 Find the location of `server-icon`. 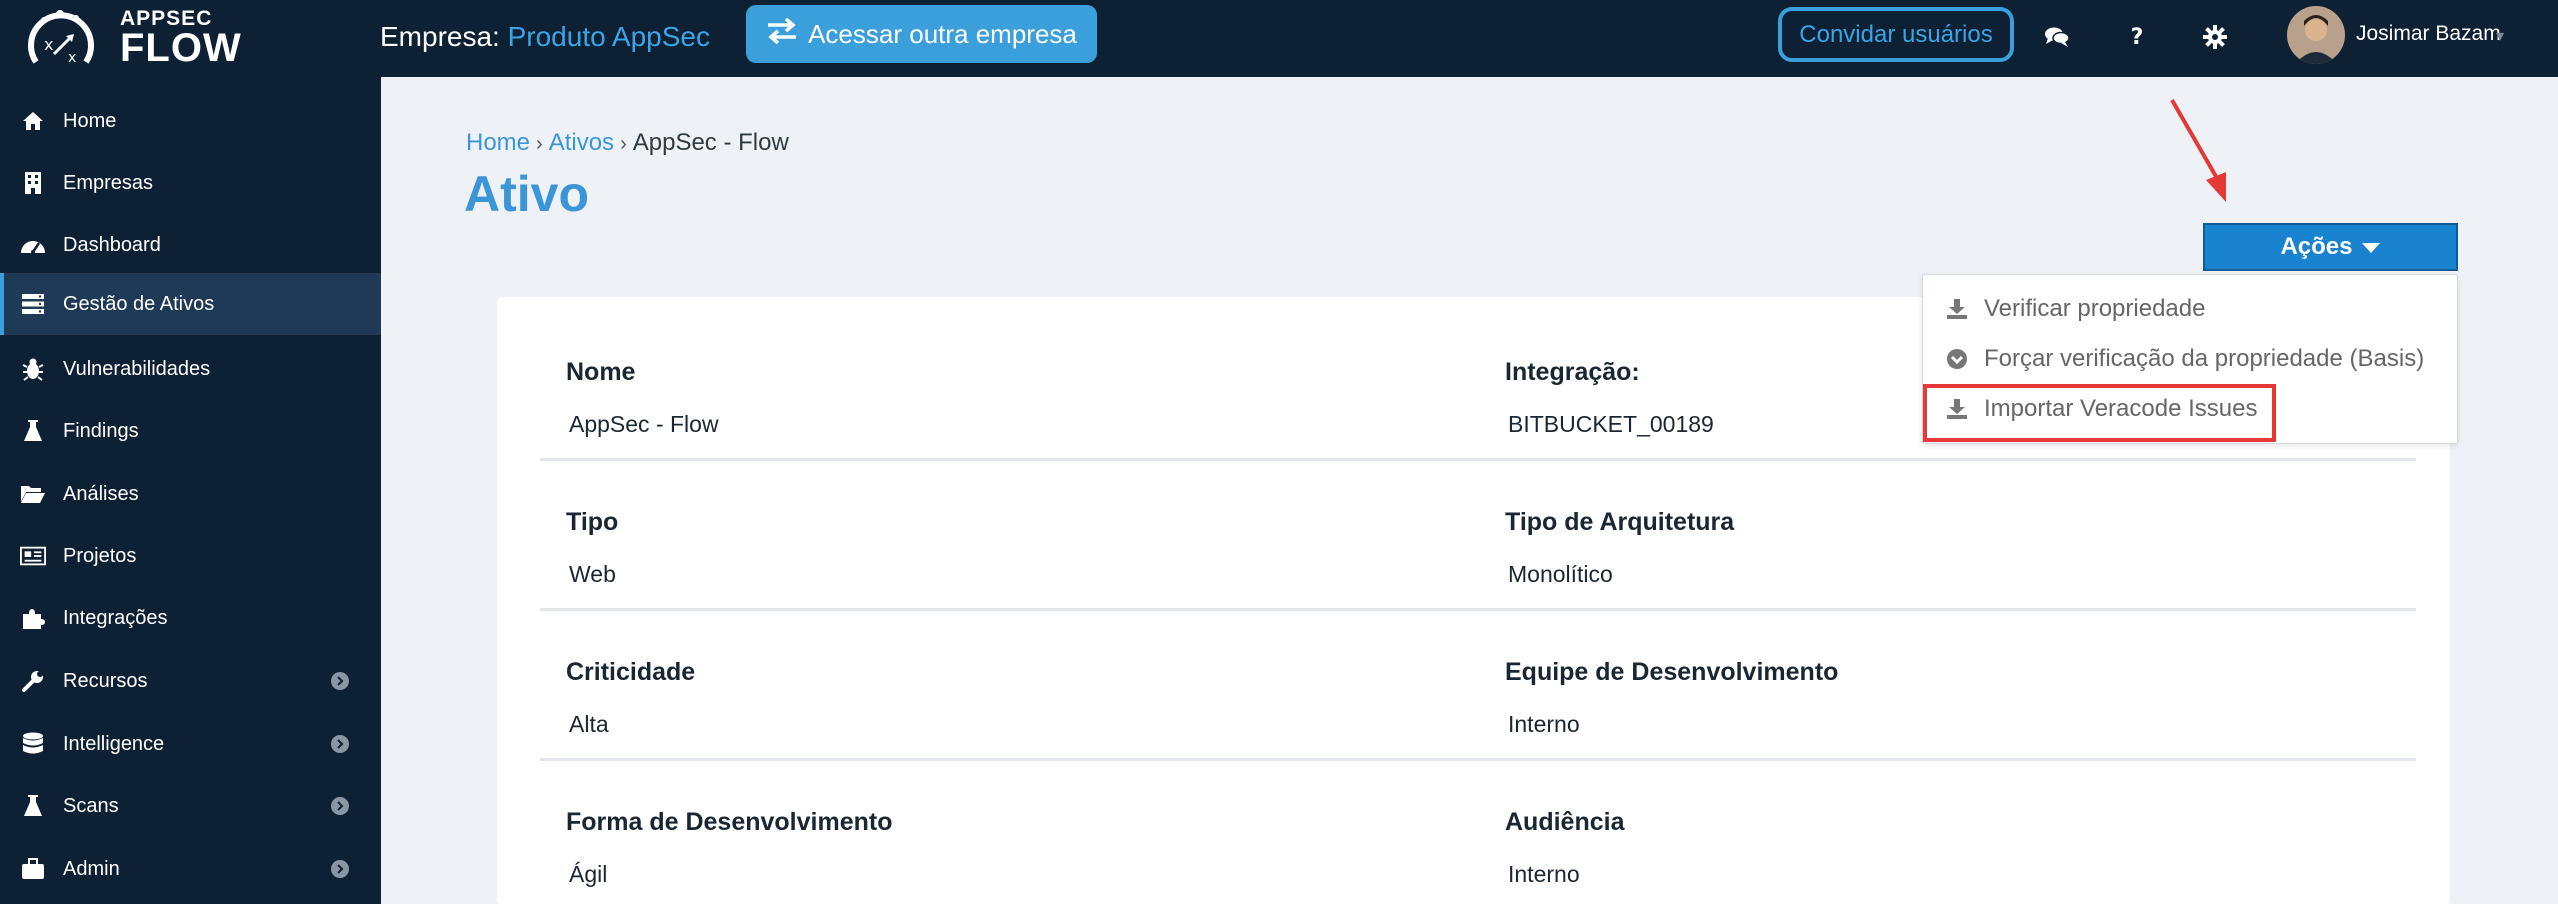

server-icon is located at coordinates (33, 304).